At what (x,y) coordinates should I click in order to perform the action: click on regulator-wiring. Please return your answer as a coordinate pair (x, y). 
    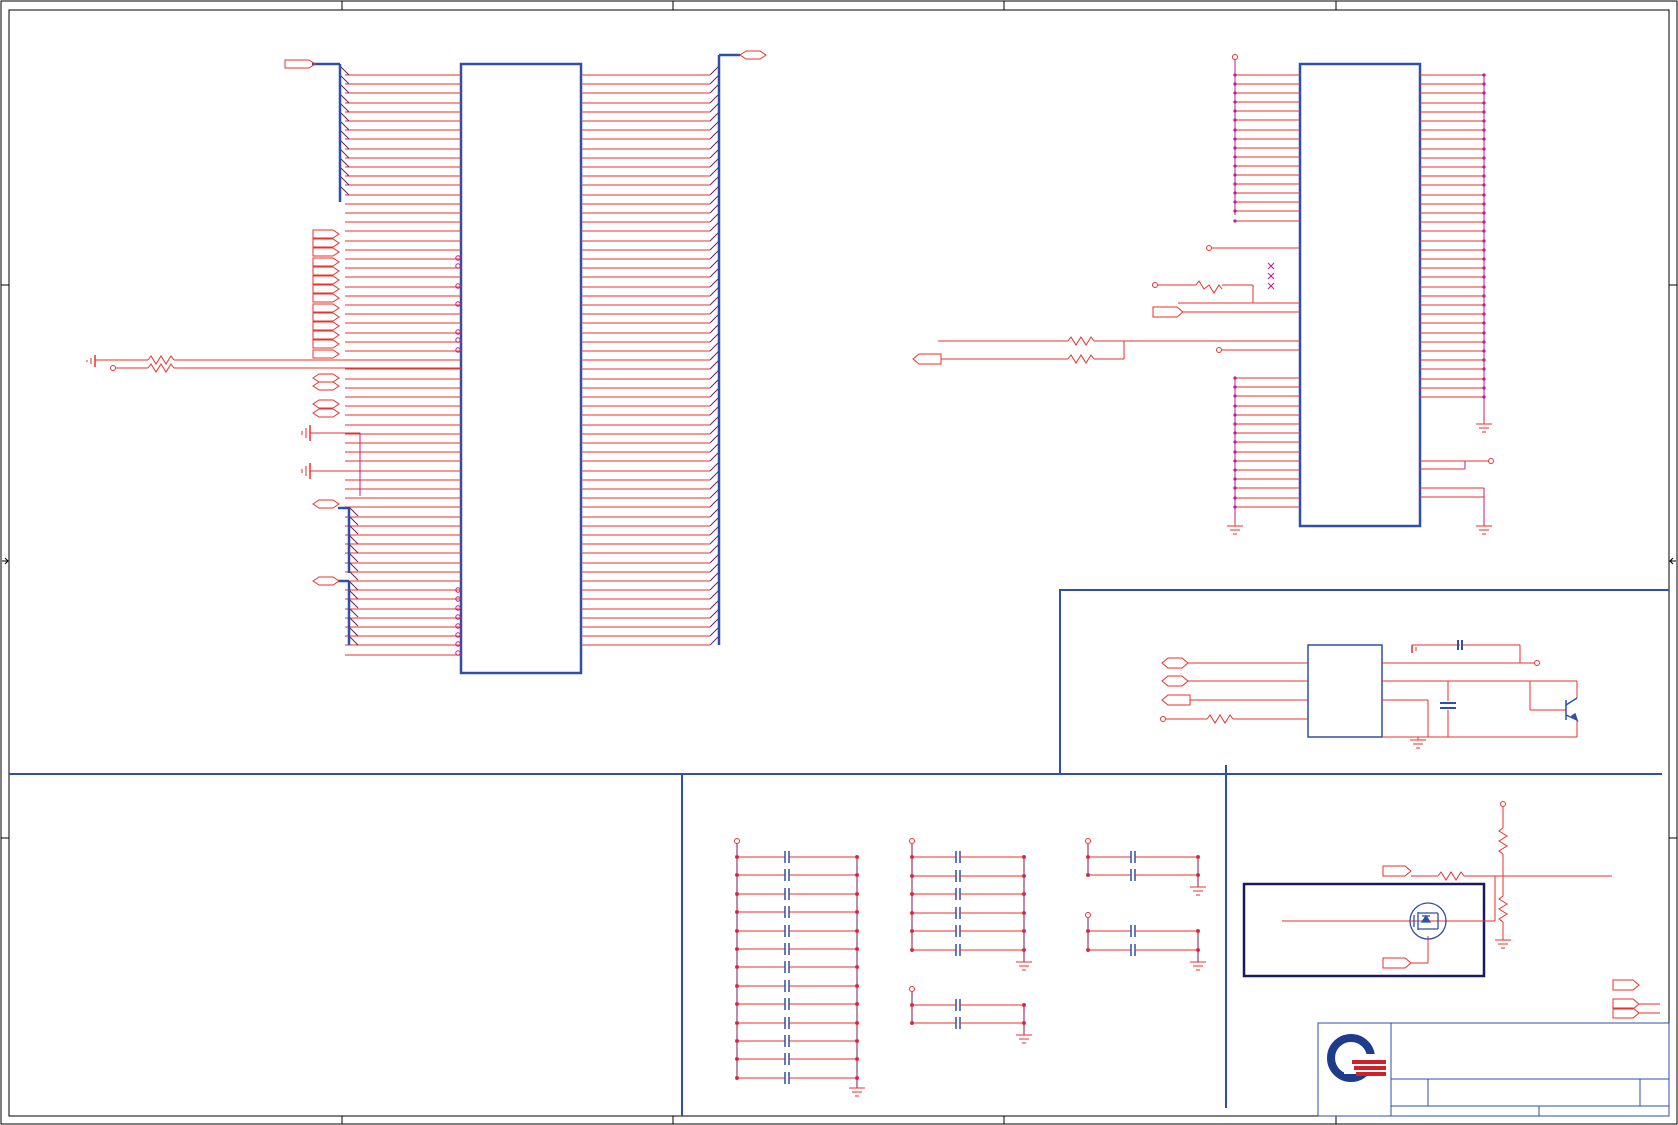
    Looking at the image, I should click on (1369, 694).